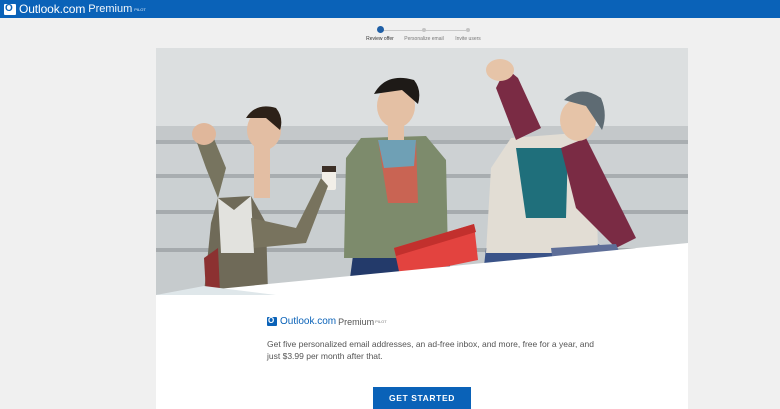 The height and width of the screenshot is (409, 780). Describe the element at coordinates (308, 321) in the screenshot. I see `offer-logo-name: Outlook.com` at that location.